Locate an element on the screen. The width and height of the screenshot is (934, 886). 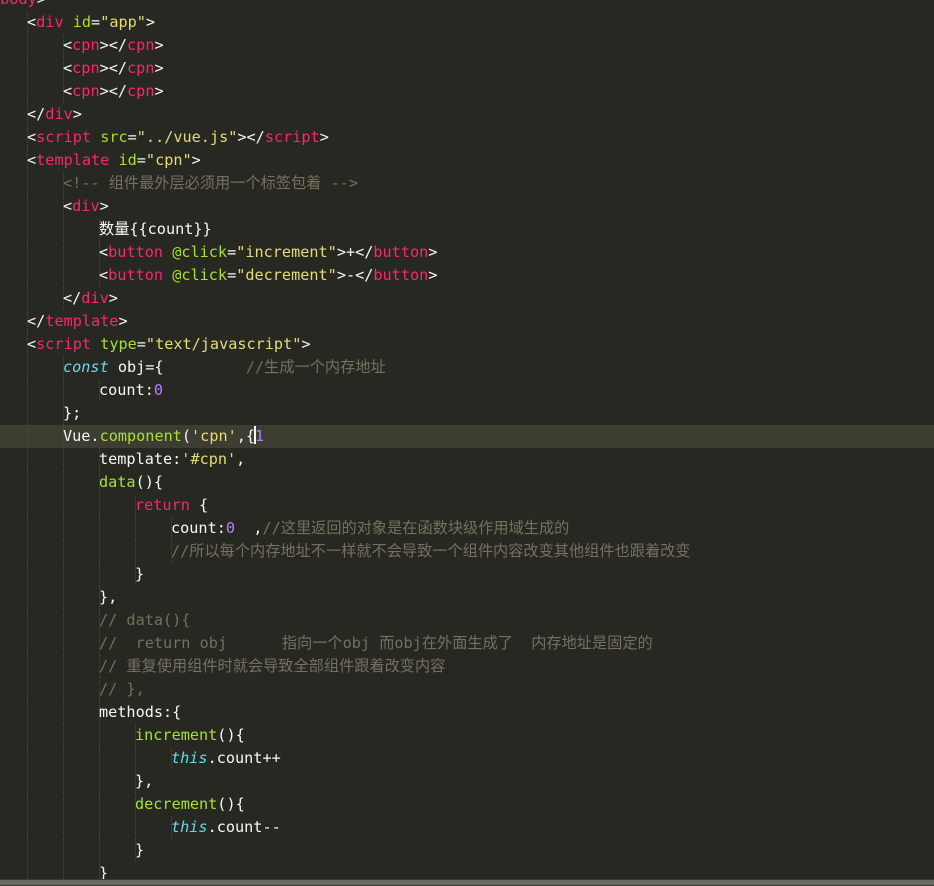
horizontal-scrollbar-thumb is located at coordinates (467, 882).